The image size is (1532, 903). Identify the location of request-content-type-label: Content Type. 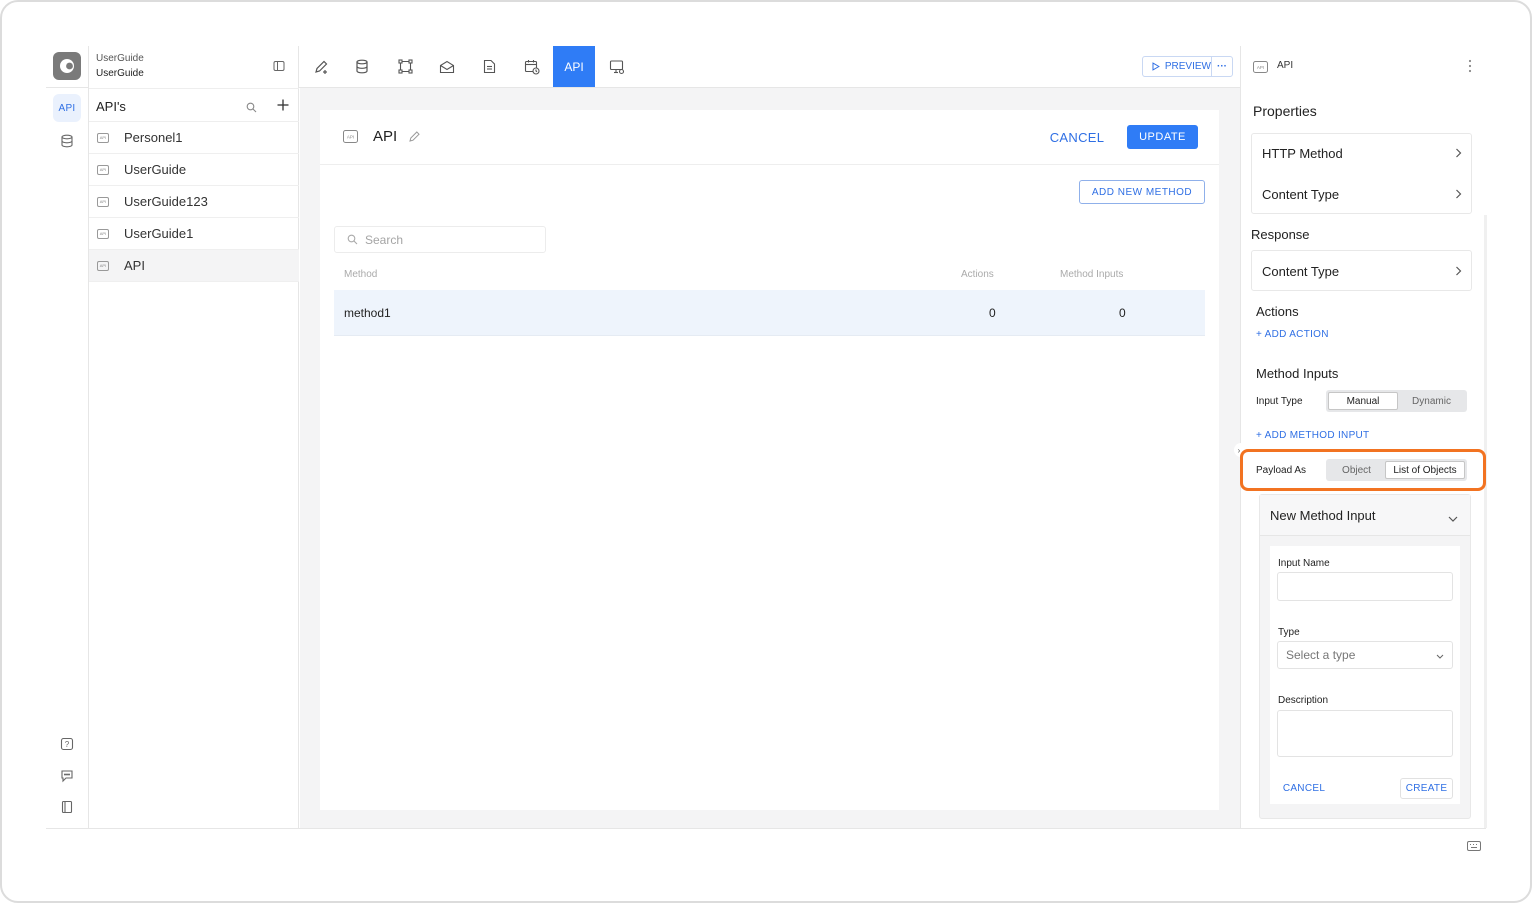
(1301, 194).